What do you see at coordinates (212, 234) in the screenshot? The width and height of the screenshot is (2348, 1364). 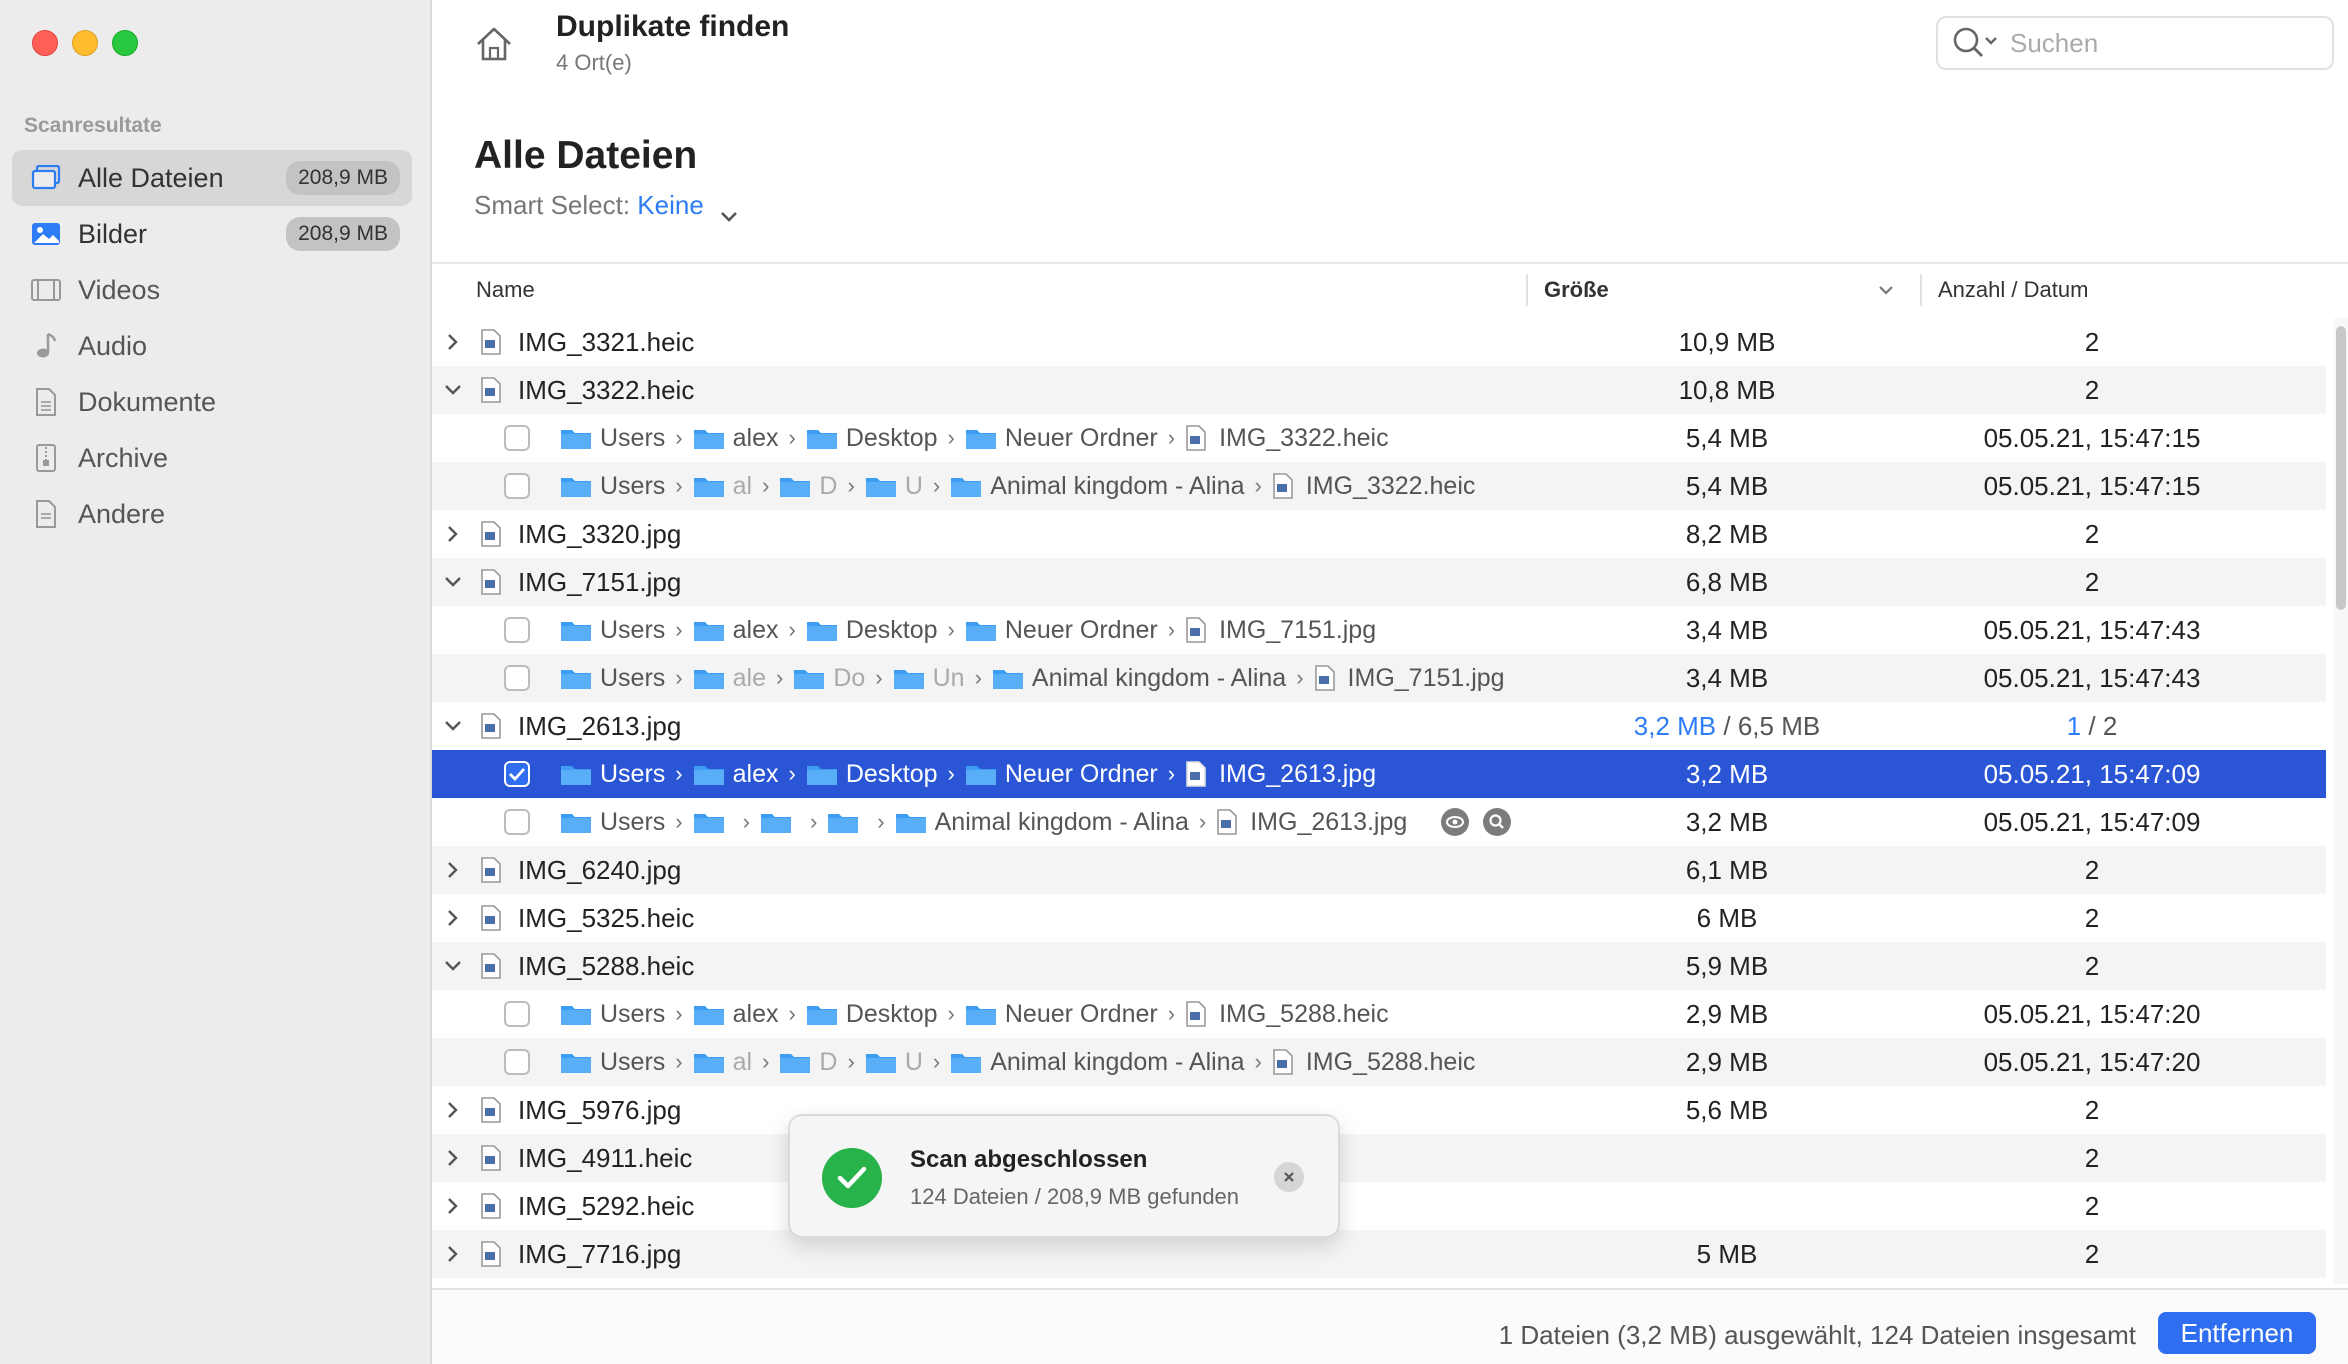 I see `sidebar-item-bilder: Bilder 208,9 MB` at bounding box center [212, 234].